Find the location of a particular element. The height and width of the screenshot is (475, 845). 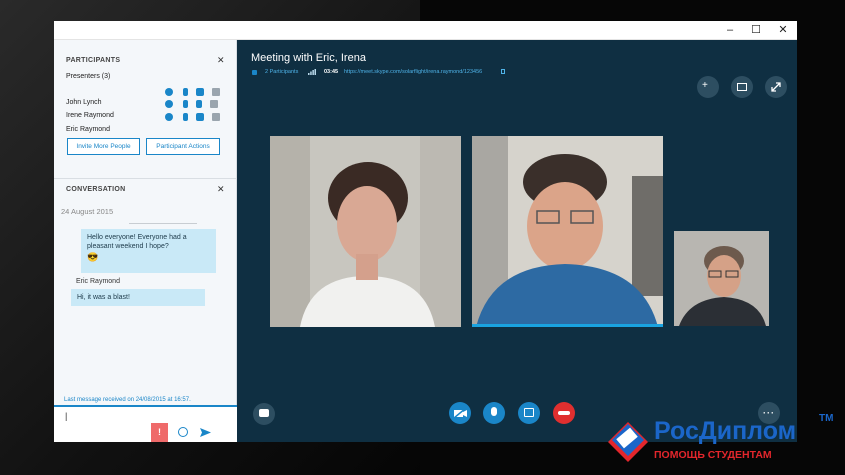

message-bubble-reply: Hi, it was a blast! is located at coordinates (138, 297).